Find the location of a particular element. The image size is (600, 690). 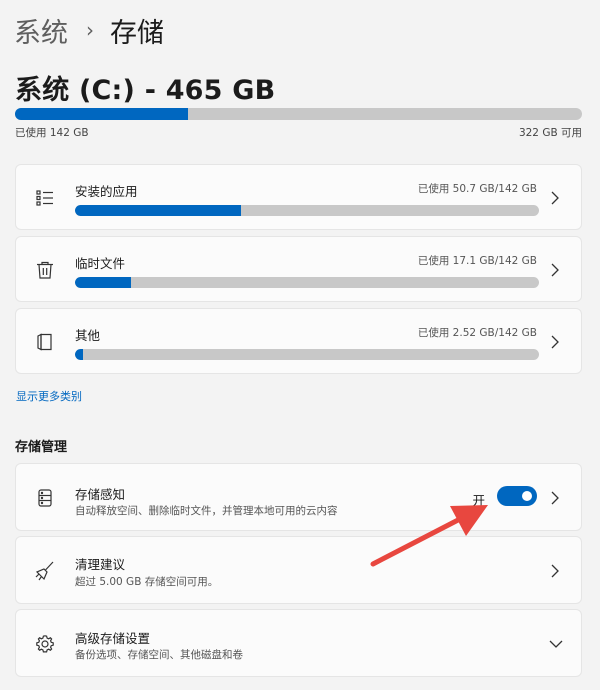

gear-icon is located at coordinates (45, 644).